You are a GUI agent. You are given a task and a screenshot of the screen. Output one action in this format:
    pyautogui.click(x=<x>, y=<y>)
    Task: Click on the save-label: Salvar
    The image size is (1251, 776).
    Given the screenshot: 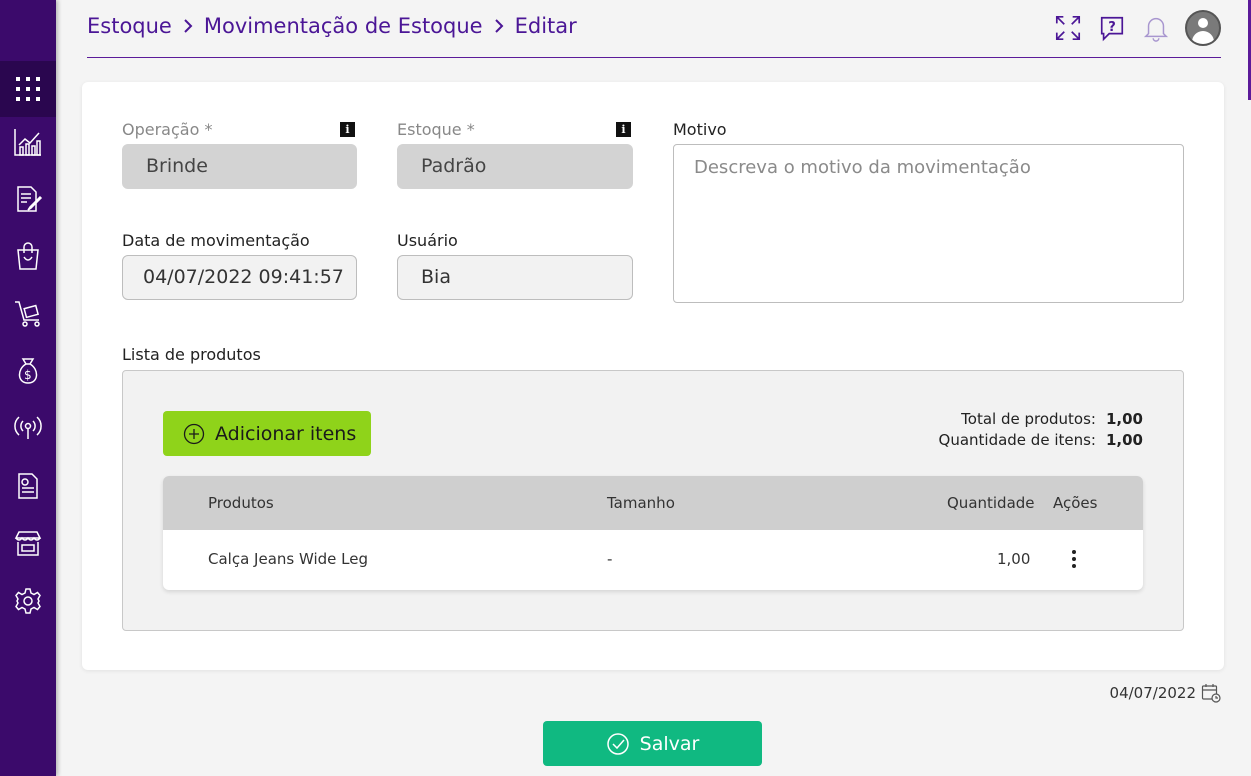 What is the action you would take?
    pyautogui.click(x=669, y=743)
    